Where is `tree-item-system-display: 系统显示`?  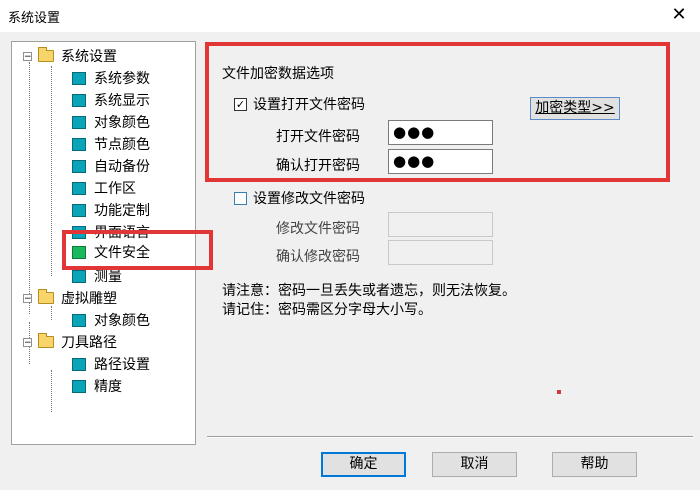
tree-item-system-display: 系统显示 is located at coordinates (111, 100).